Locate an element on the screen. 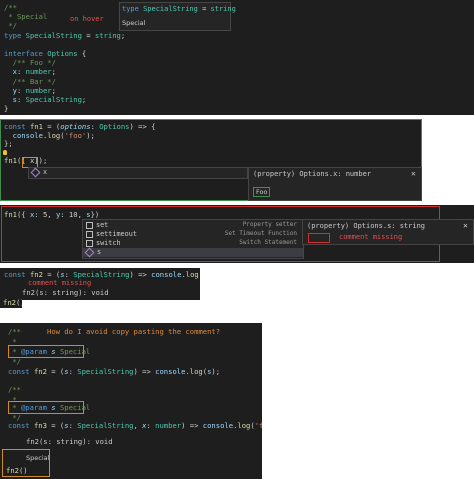 This screenshot has height=479, width=474. suggestion-item: set Property setter is located at coordinates (193, 225).